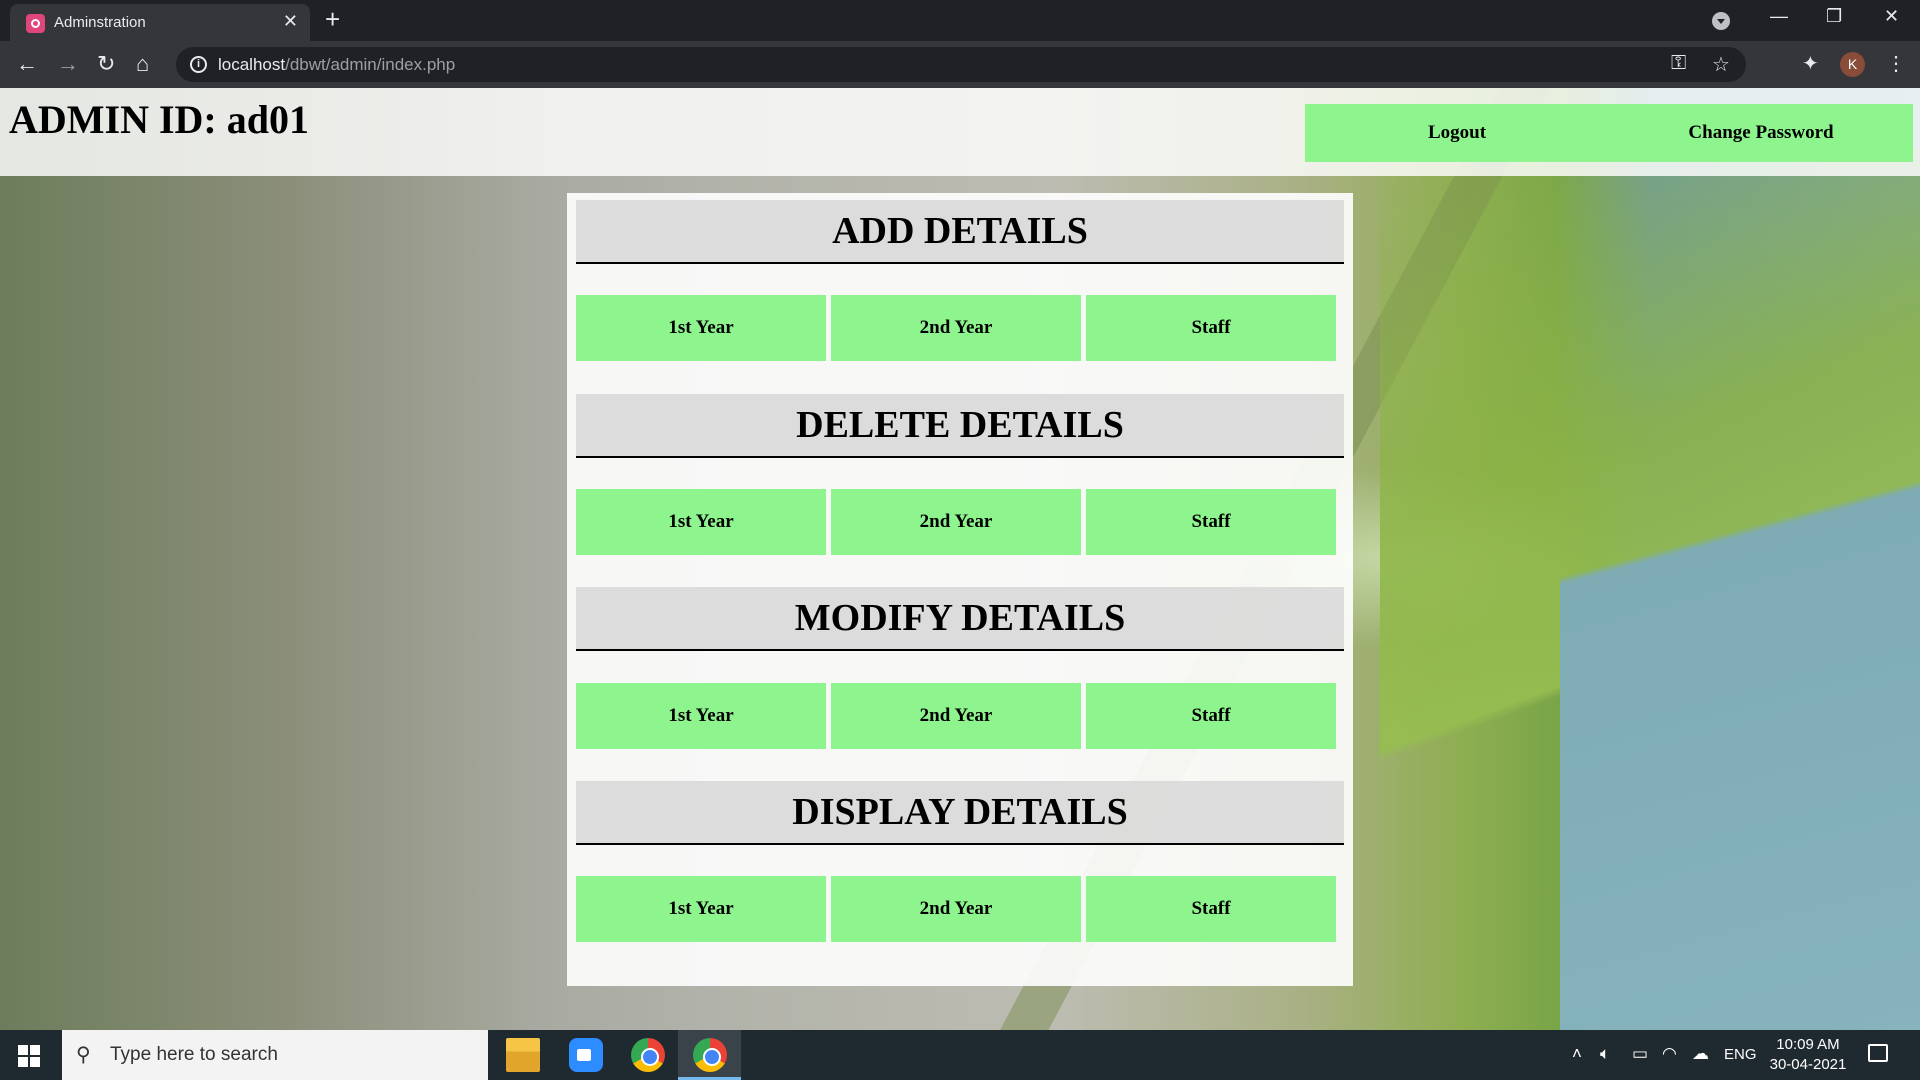  Describe the element at coordinates (252, 64) in the screenshot. I see `url-host: localhost` at that location.